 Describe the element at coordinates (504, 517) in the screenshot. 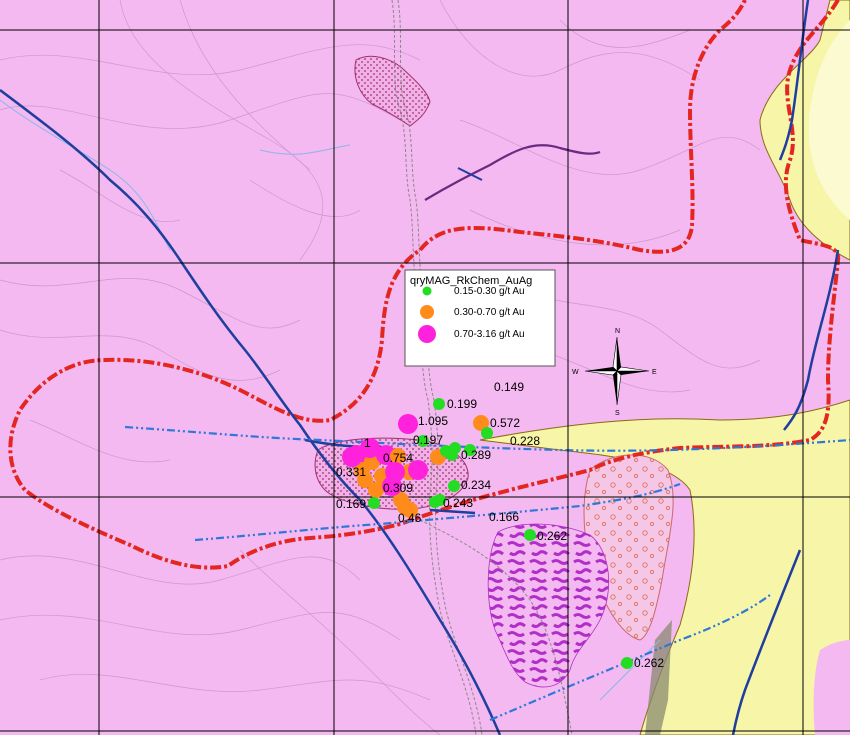

I see `sample-label: 0.166` at that location.